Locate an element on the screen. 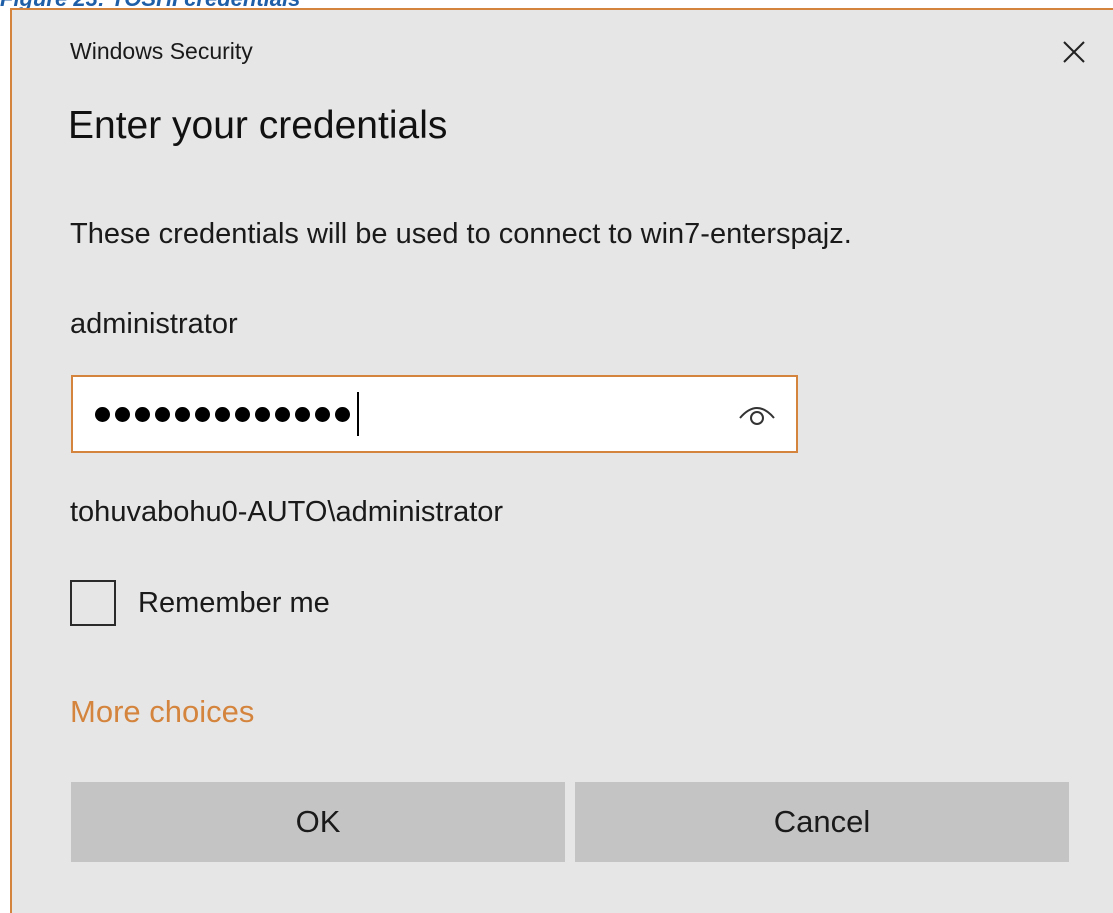  close-icon is located at coordinates (1074, 52).